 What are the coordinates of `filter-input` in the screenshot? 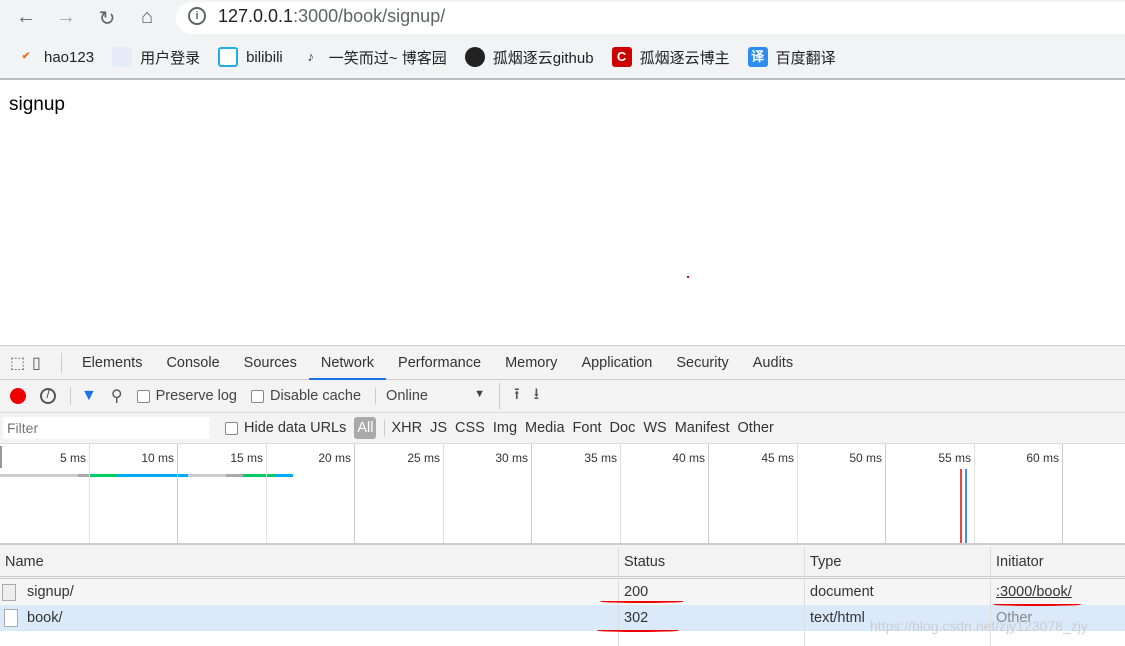 It's located at (106, 428).